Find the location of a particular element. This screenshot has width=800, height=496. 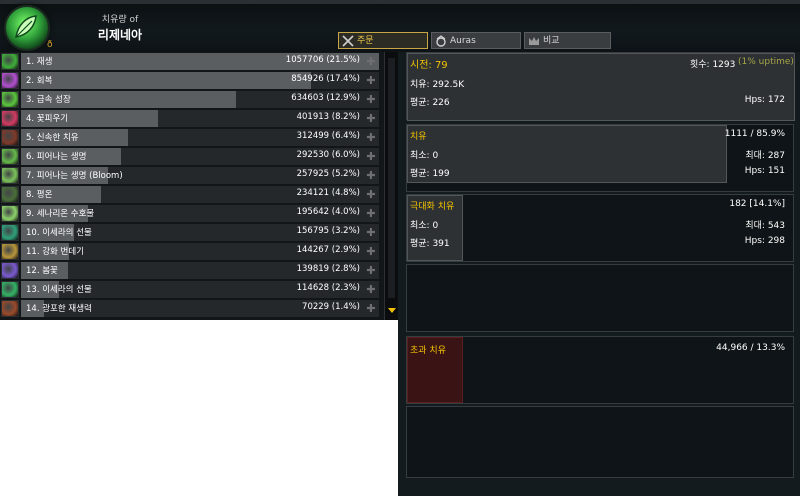

spell-name: 2. 회복 is located at coordinates (39, 81).